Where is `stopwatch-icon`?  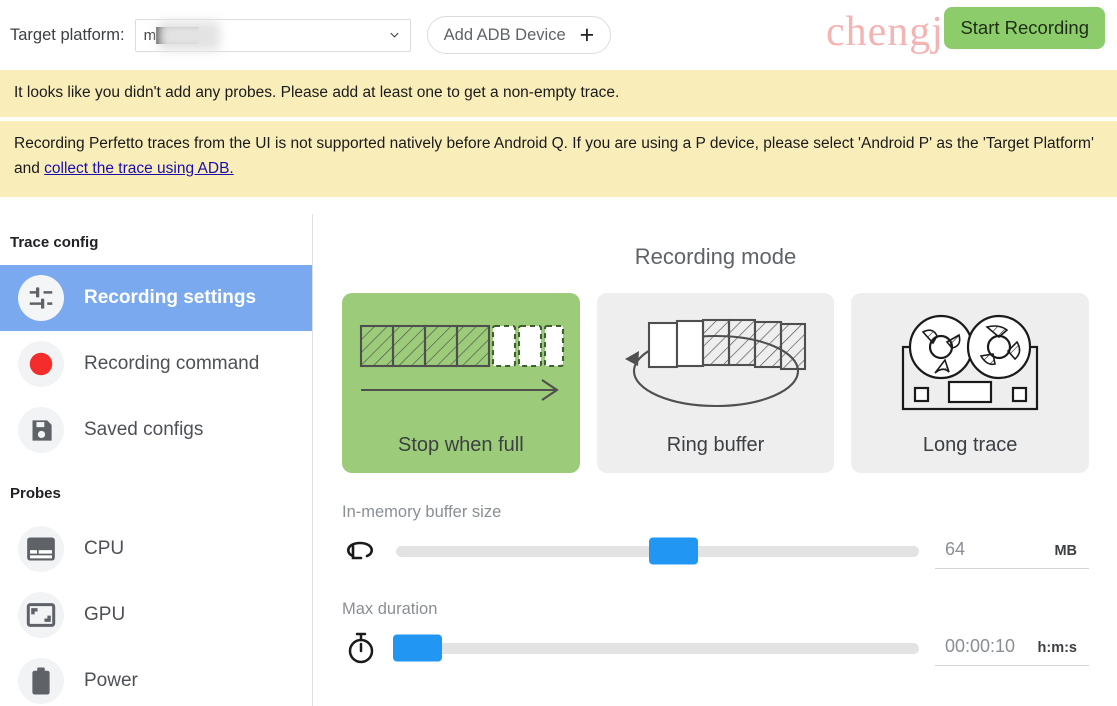
stopwatch-icon is located at coordinates (361, 648).